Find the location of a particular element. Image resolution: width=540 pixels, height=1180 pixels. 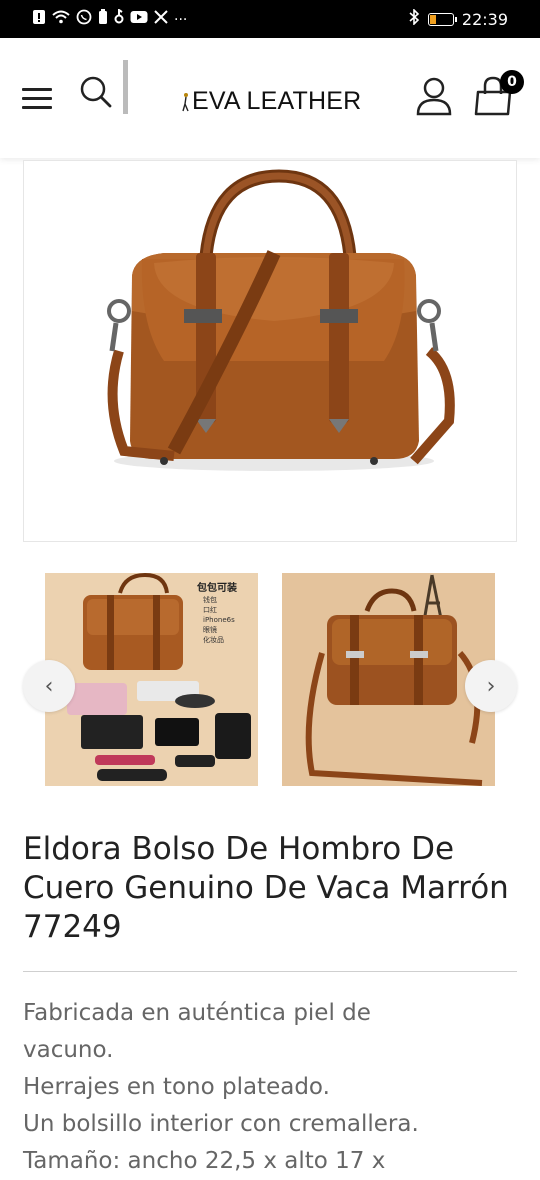

description-line: Fabricada en auténtica piel de is located at coordinates (197, 1013).